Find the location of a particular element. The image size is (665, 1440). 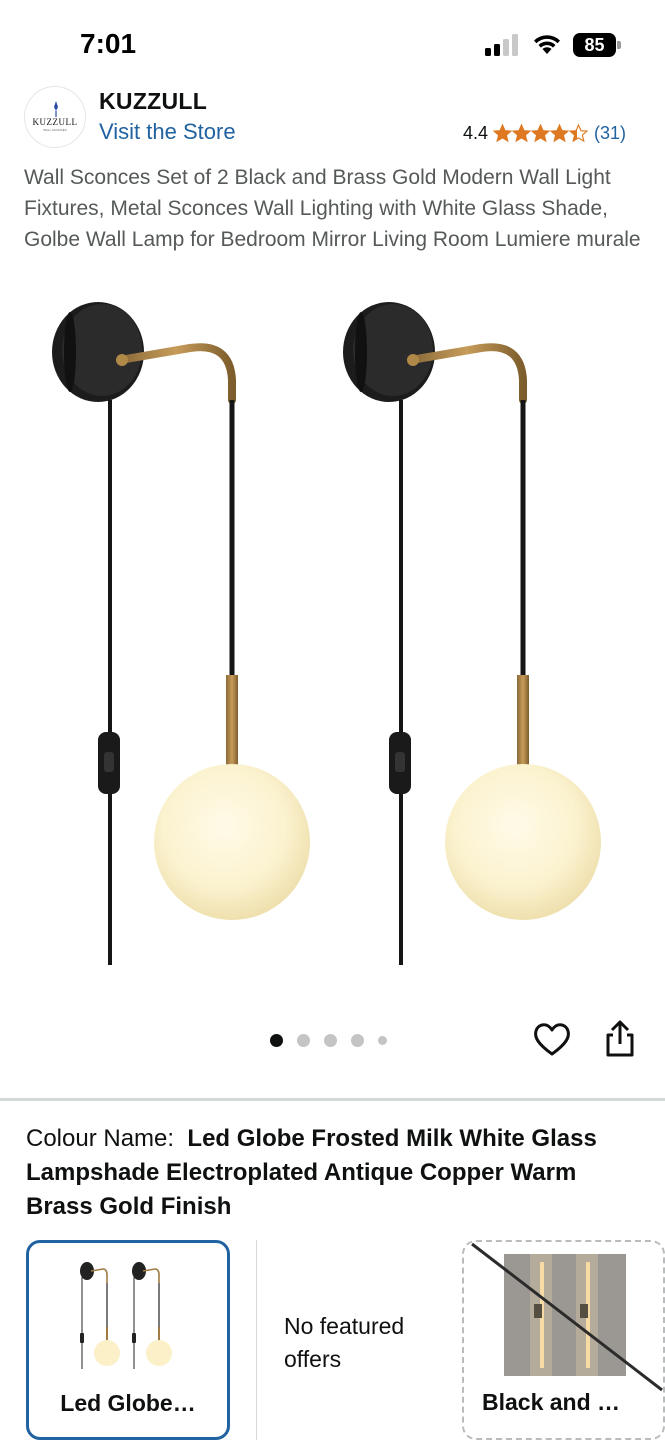

logo-text: KUZZULL is located at coordinates (55, 122).